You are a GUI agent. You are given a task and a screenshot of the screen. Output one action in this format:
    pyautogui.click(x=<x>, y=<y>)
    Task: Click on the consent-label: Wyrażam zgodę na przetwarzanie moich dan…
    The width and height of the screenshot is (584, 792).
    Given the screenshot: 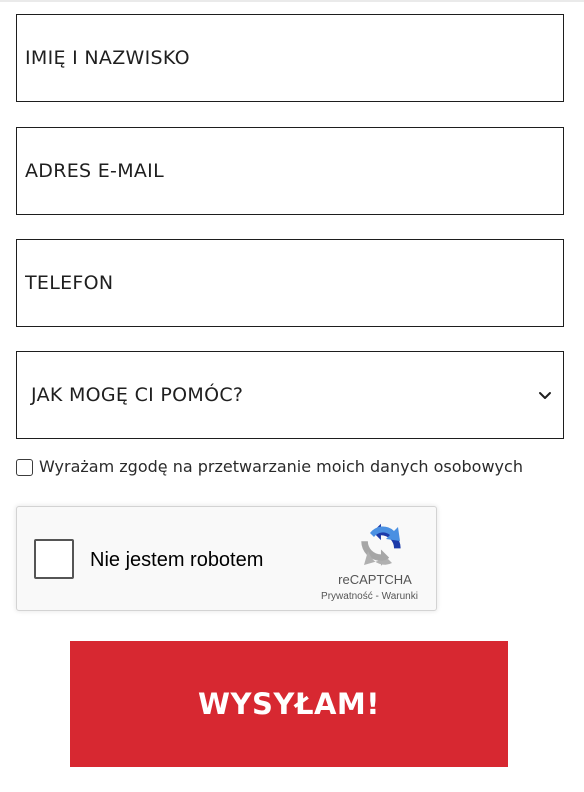 What is the action you would take?
    pyautogui.click(x=281, y=466)
    